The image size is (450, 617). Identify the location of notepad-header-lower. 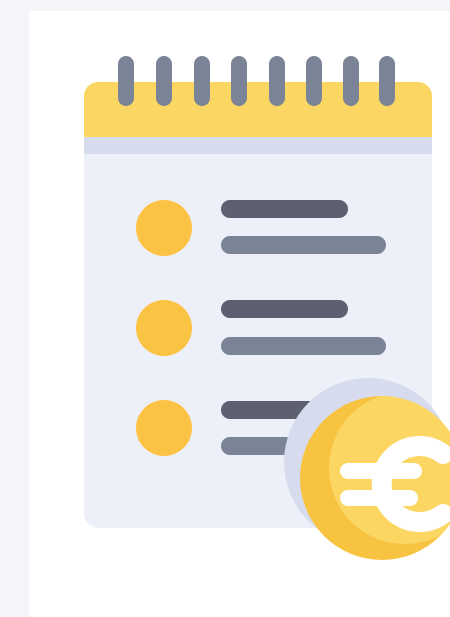
(258, 124).